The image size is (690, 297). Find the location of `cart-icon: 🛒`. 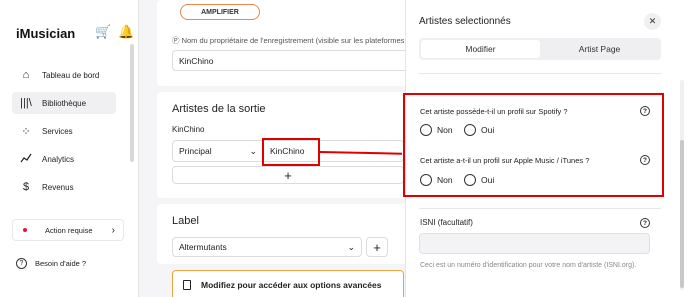

cart-icon: 🛒 is located at coordinates (103, 32).